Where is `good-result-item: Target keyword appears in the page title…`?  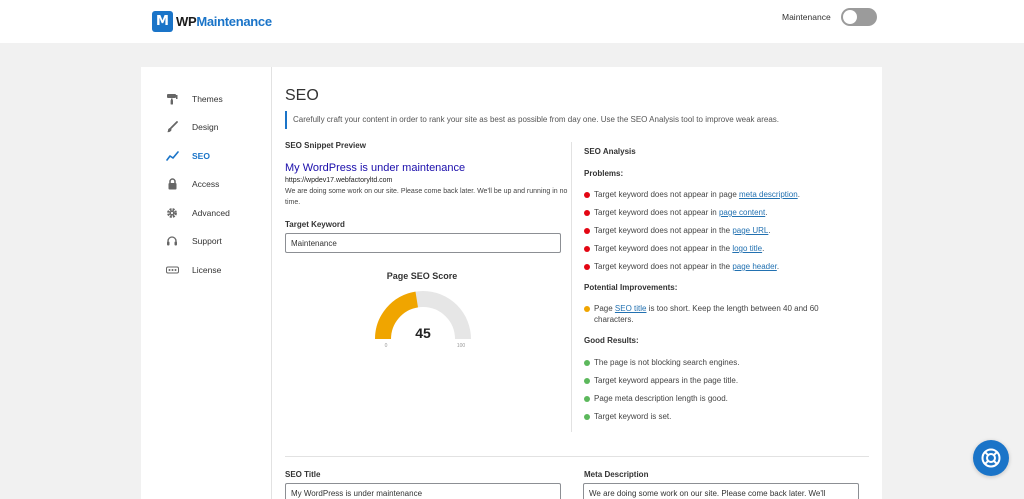
good-result-item: Target keyword appears in the page title… is located at coordinates (661, 380).